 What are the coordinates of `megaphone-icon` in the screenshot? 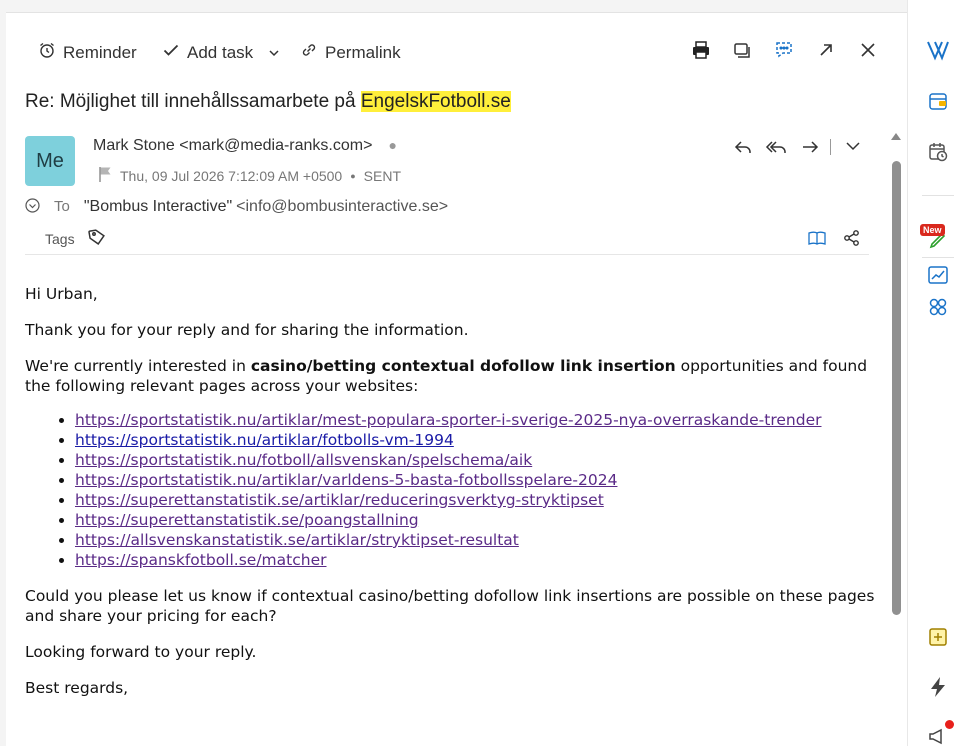 It's located at (938, 738).